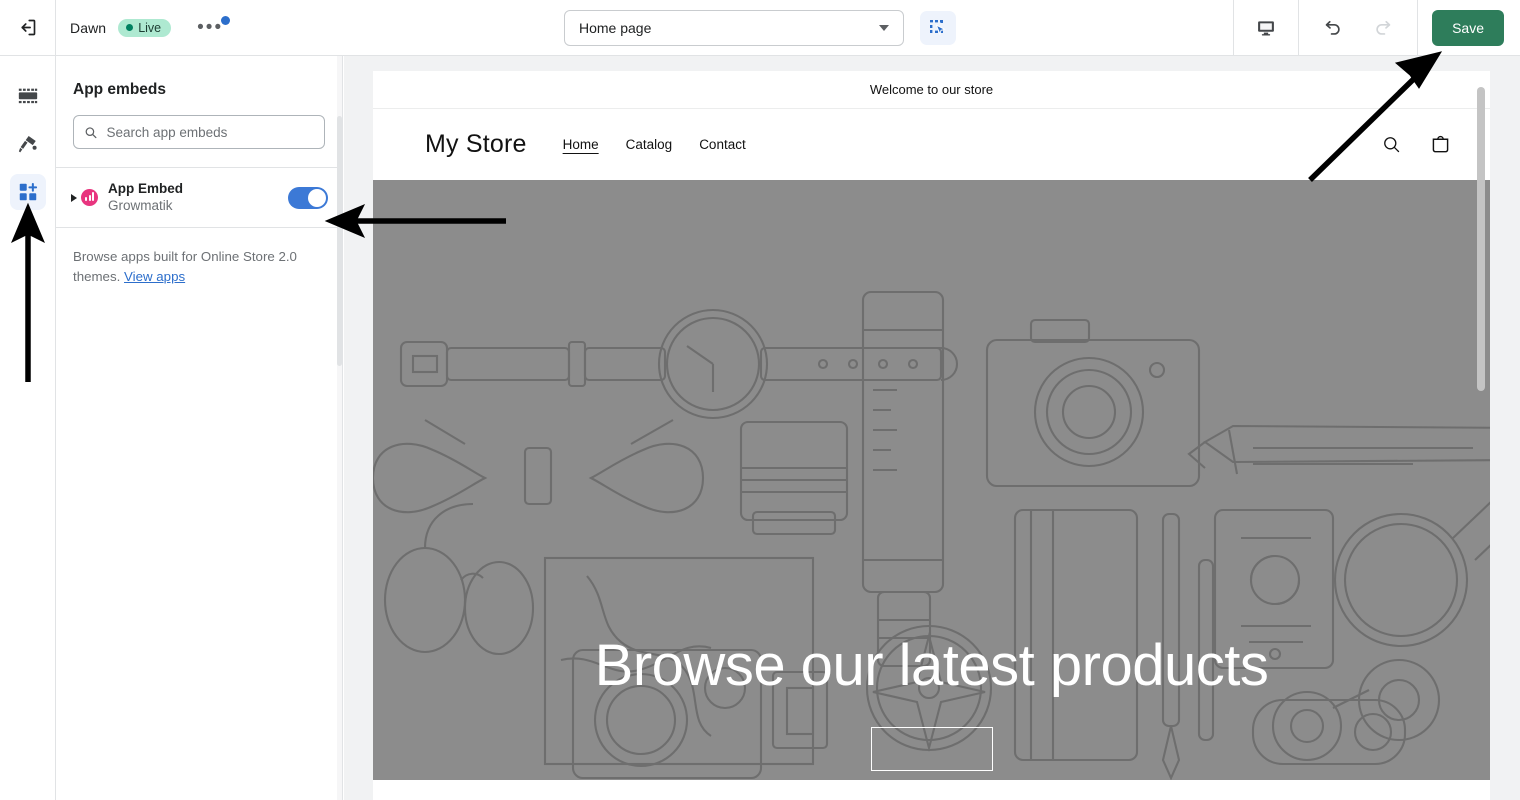 This screenshot has height=800, width=1520. Describe the element at coordinates (931, 90) in the screenshot. I see `announcement-bar: Welcome to our store` at that location.